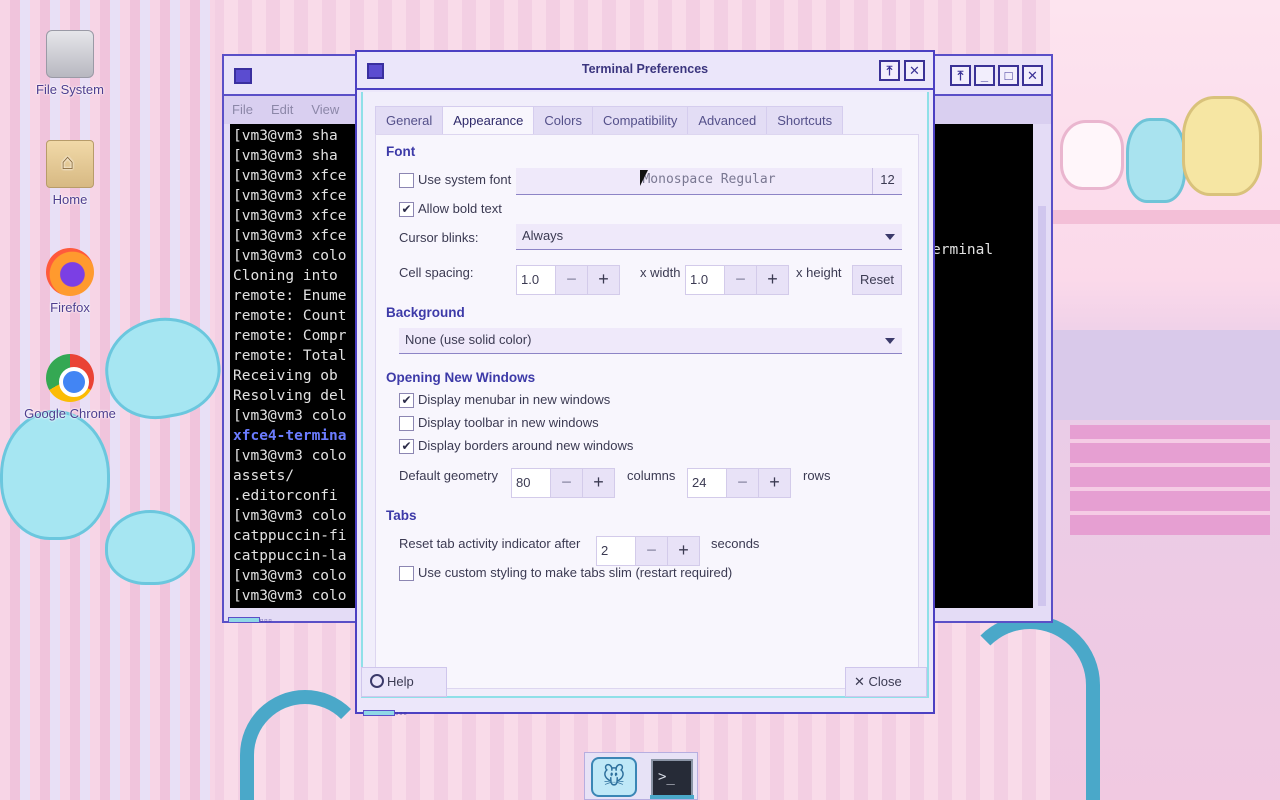 The image size is (1280, 800). I want to click on reset-tab-activity-spinner: 2 − +, so click(648, 551).